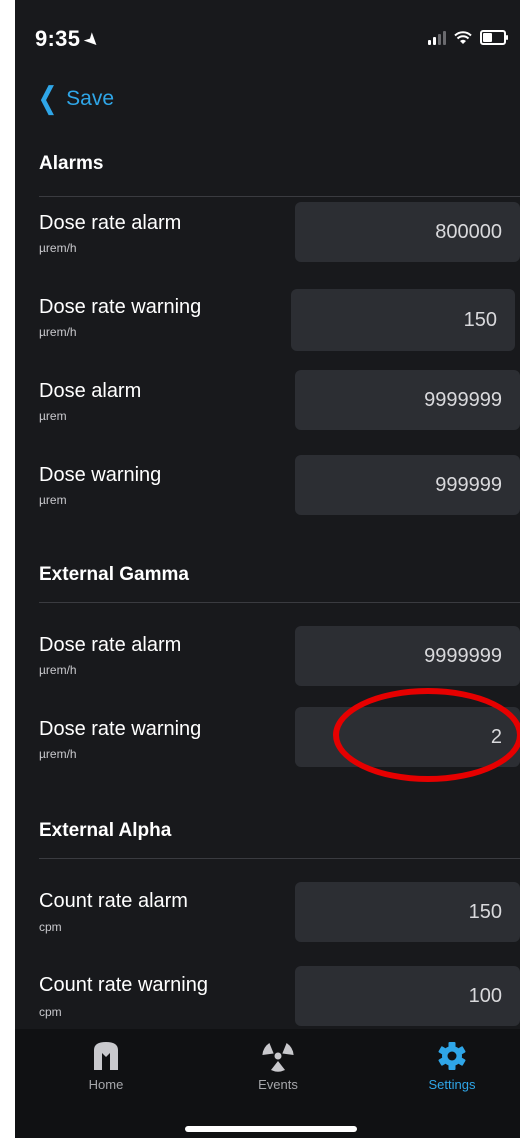 This screenshot has height=1138, width=526. I want to click on section-title-external-gamma: External Gamma, so click(114, 574).